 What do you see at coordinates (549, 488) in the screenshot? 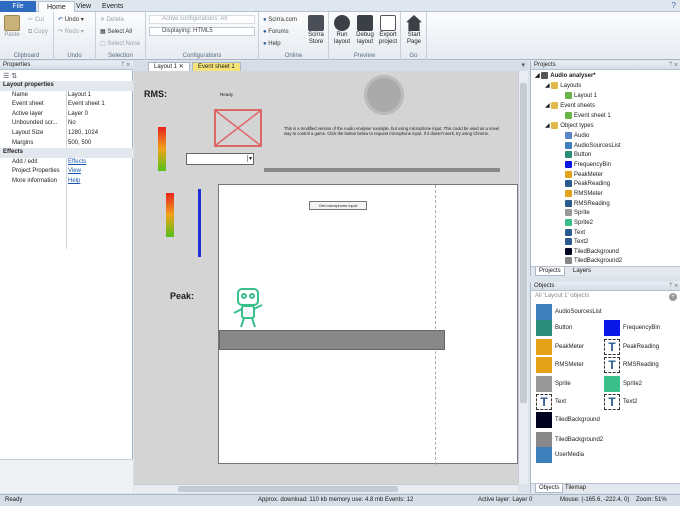
I see `tab-objects: Objects` at bounding box center [549, 488].